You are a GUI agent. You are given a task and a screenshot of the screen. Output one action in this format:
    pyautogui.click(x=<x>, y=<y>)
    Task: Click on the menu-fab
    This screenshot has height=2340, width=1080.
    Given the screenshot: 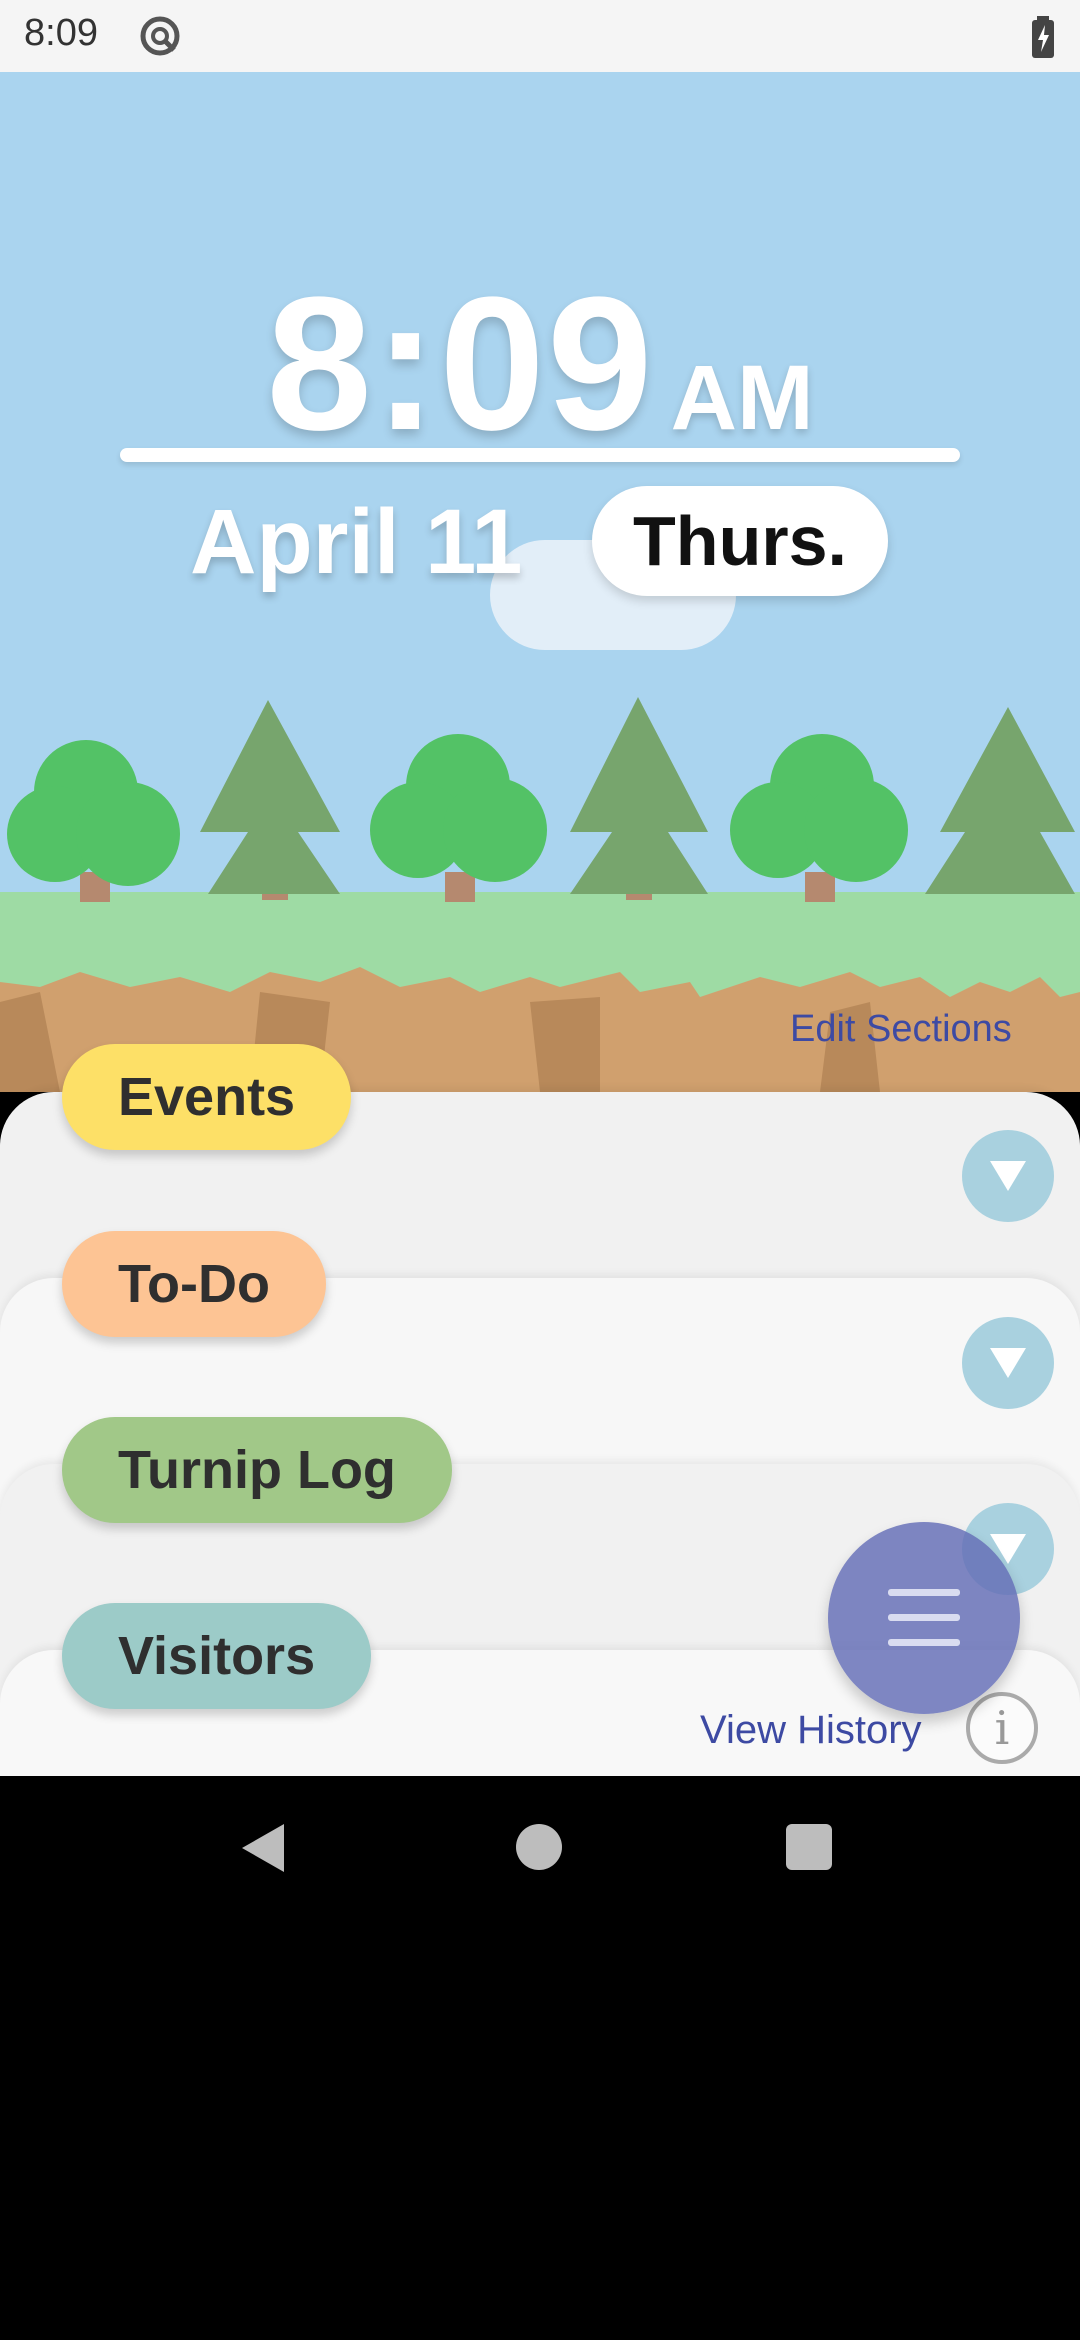 What is the action you would take?
    pyautogui.click(x=924, y=1618)
    